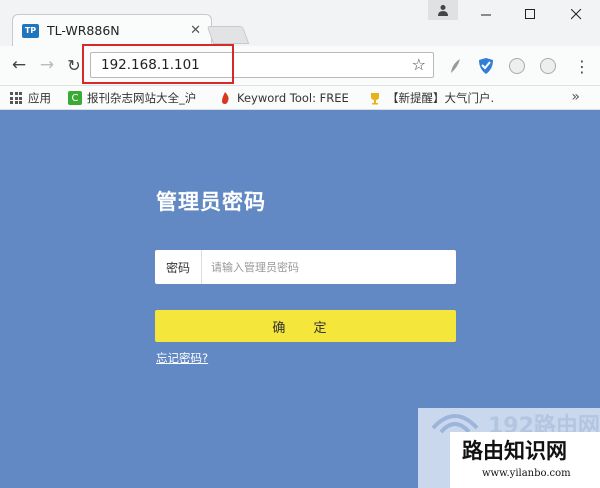  I want to click on minimize-button, so click(486, 14).